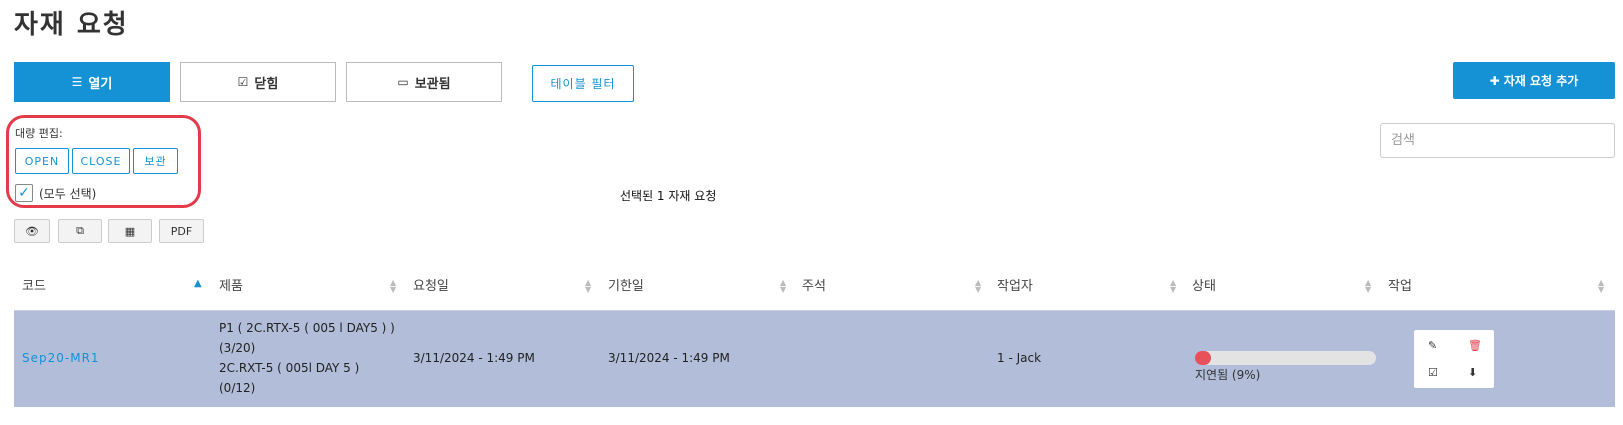  What do you see at coordinates (1433, 372) in the screenshot?
I see `check-icon: ☑` at bounding box center [1433, 372].